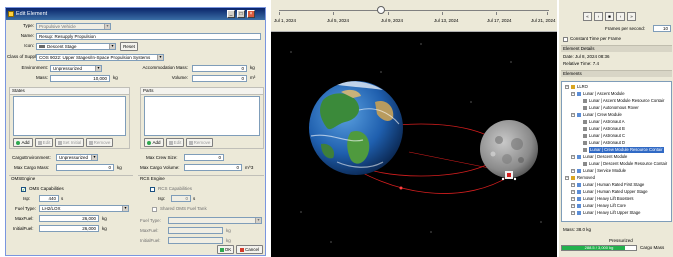  I want to click on tree-item-label: Lunar | Heavy Lift Upper Stage, so click(612, 212).